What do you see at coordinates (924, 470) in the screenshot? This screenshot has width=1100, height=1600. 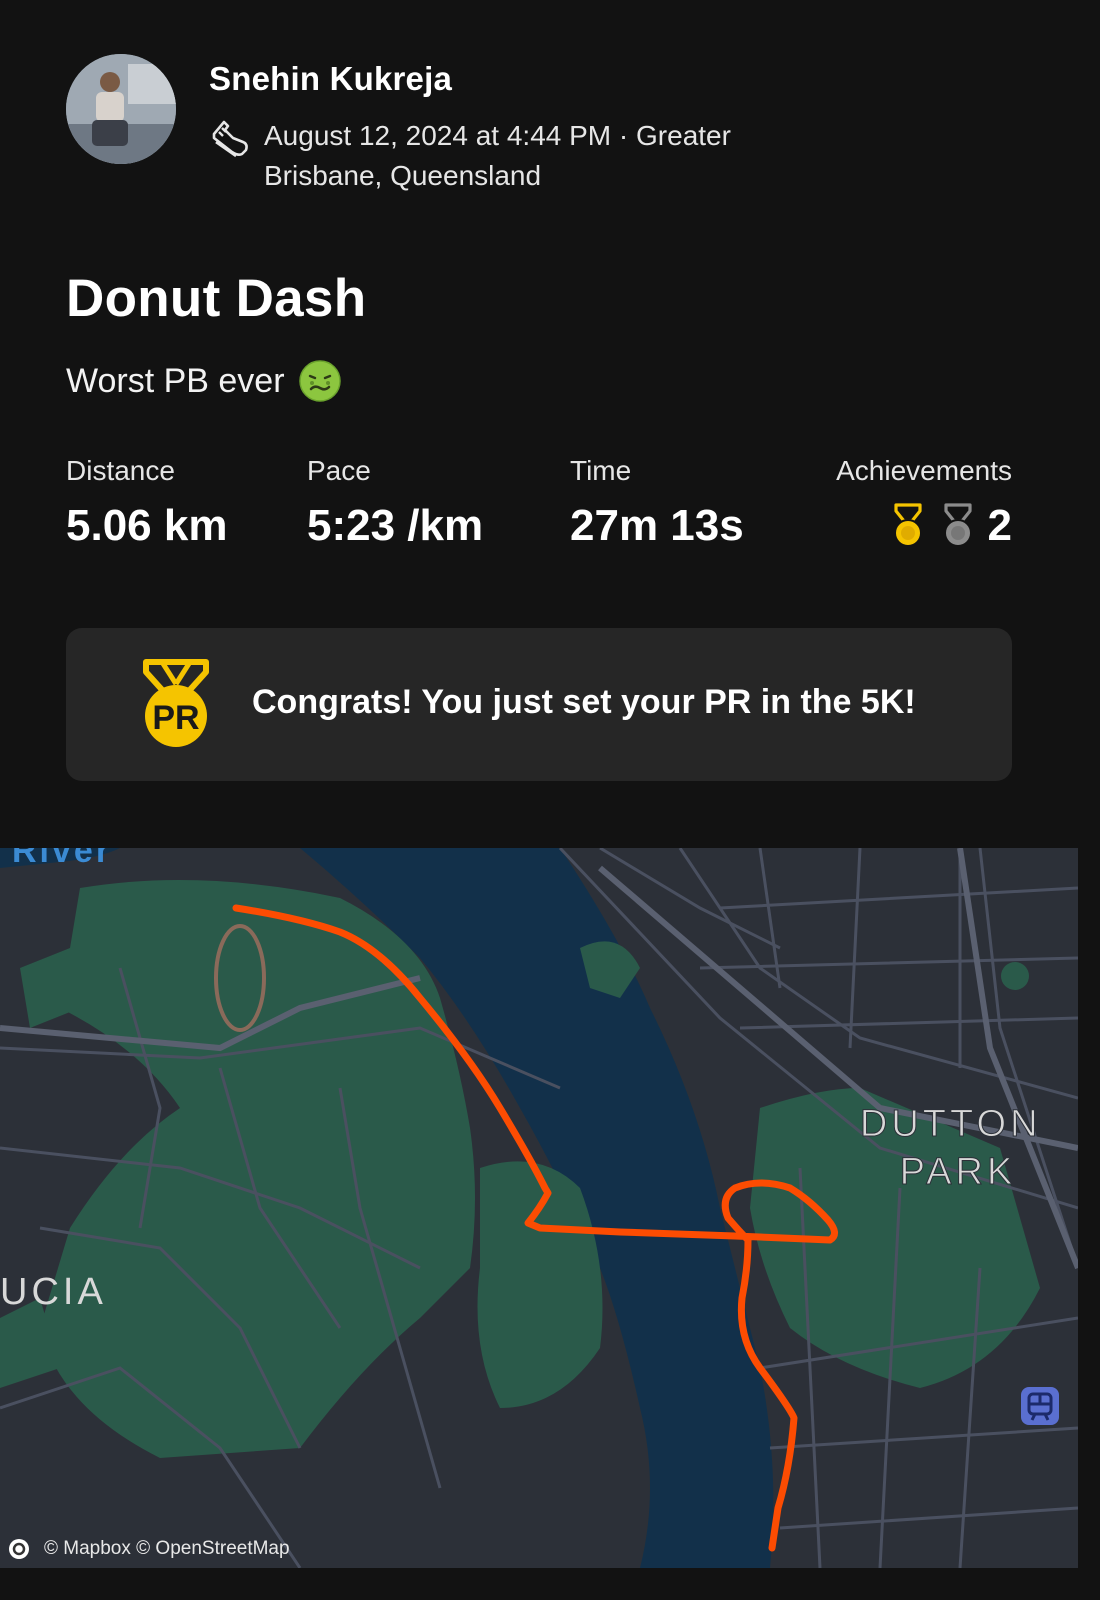 I see `achievements-label: Achievements` at bounding box center [924, 470].